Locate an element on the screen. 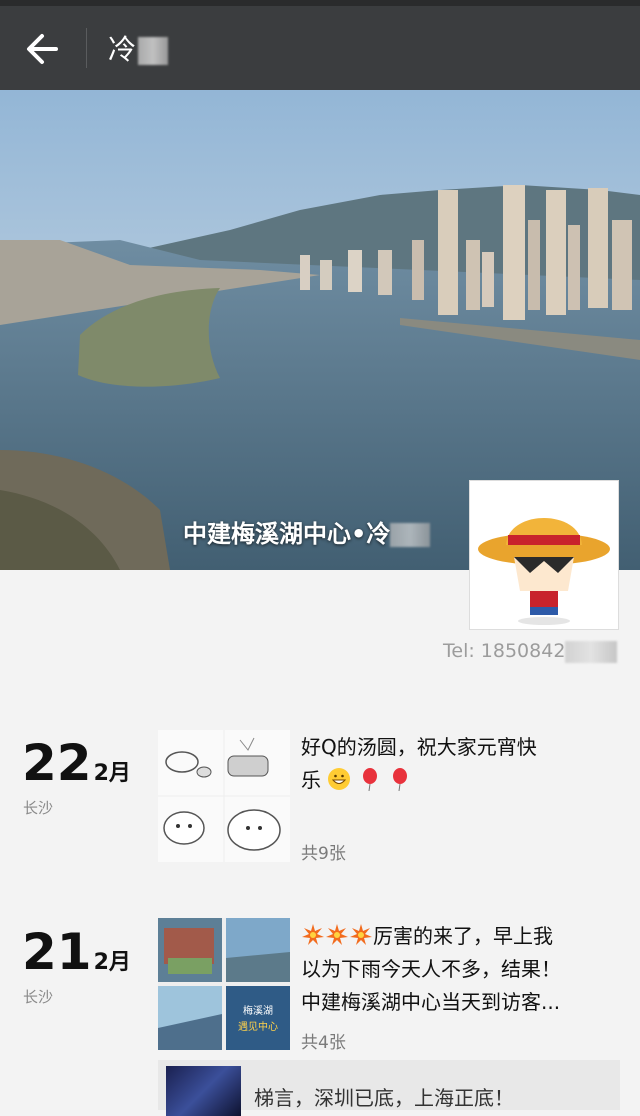 This screenshot has height=1116, width=640. post-photo-thumbnail is located at coordinates (224, 796).